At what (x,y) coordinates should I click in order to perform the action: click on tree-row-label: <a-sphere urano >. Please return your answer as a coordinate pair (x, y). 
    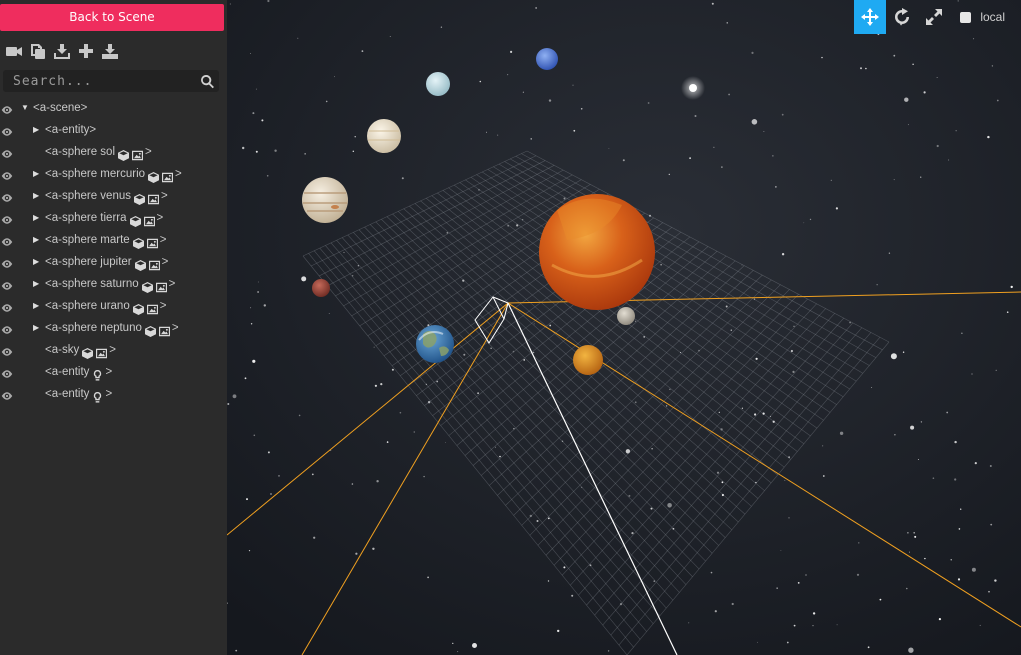
    Looking at the image, I should click on (105, 306).